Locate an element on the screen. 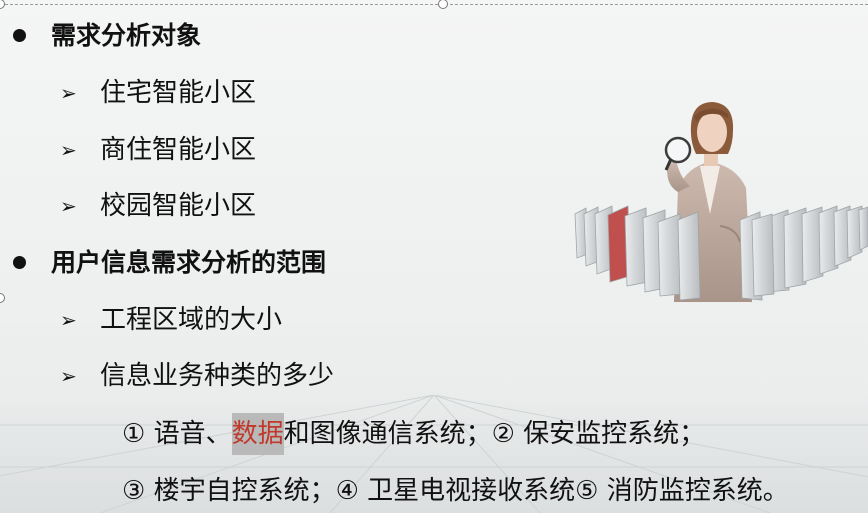 Image resolution: width=868 pixels, height=513 pixels. resize-handle-left-middle is located at coordinates (2, 298).